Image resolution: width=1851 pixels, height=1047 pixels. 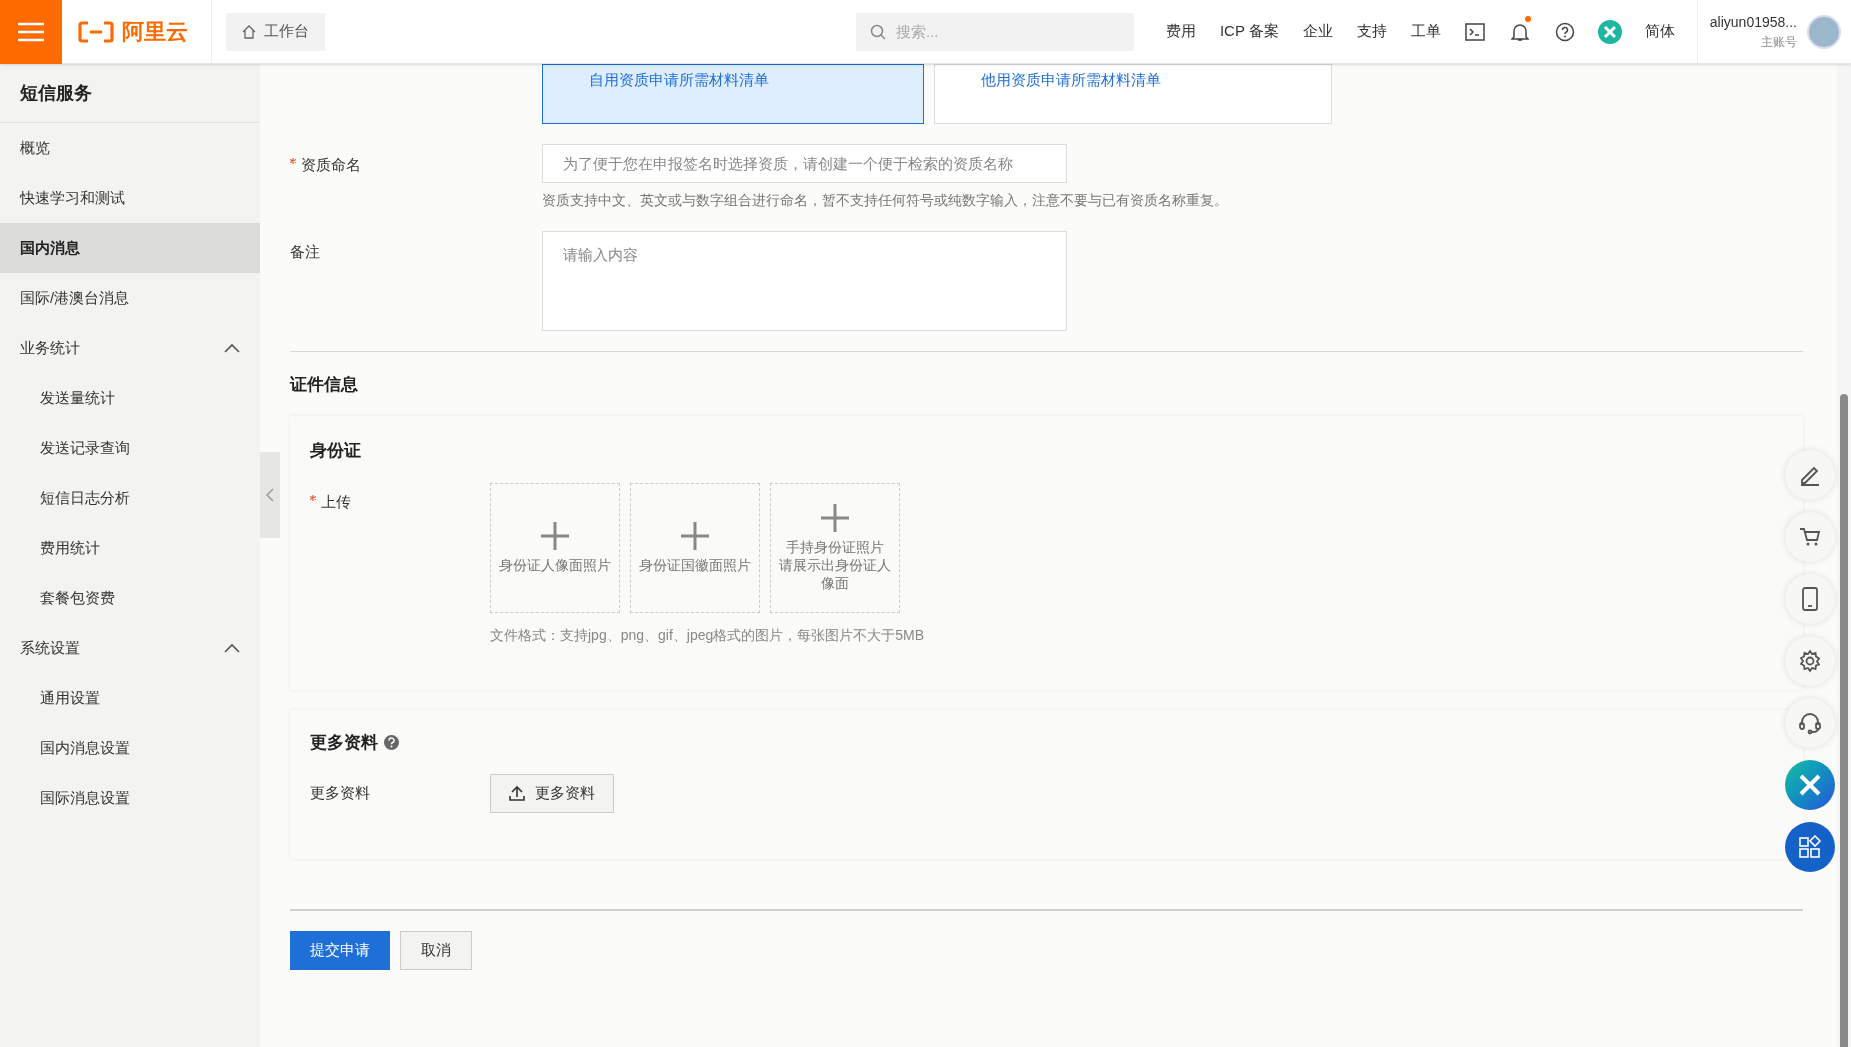 What do you see at coordinates (130, 93) in the screenshot?
I see `sidebar-title: 短信服务` at bounding box center [130, 93].